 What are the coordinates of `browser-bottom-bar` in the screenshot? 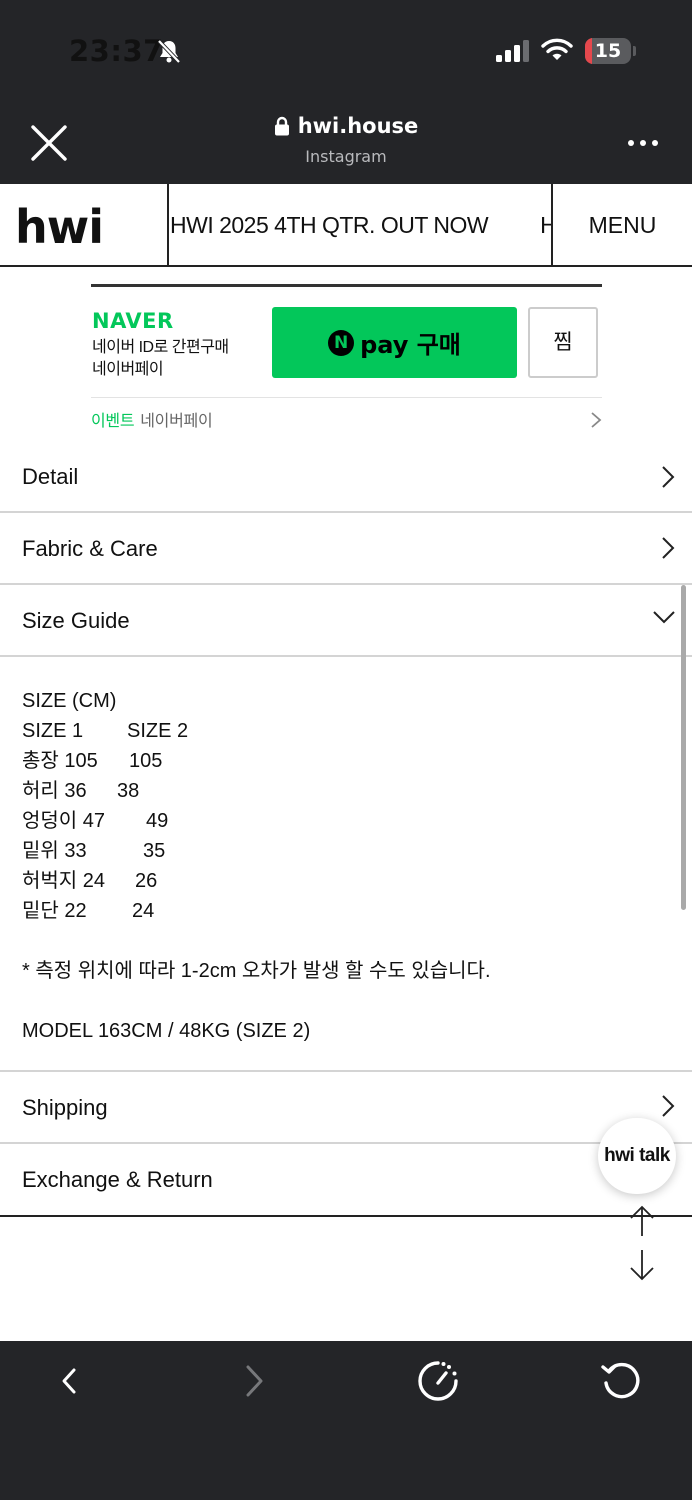 It's located at (346, 1420).